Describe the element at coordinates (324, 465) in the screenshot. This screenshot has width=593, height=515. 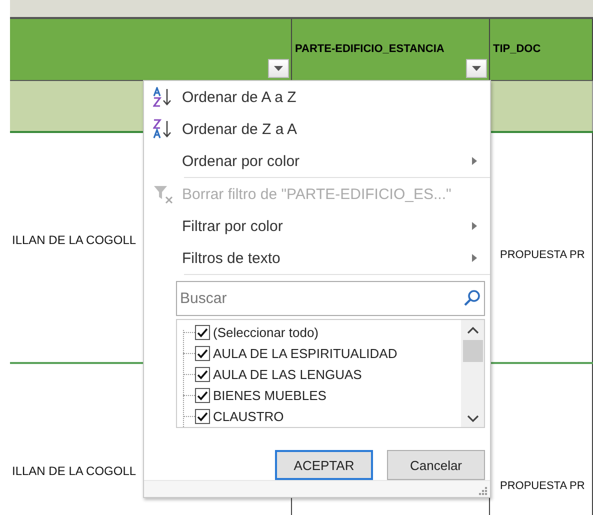
I see `ok-button: ACEPTAR` at that location.